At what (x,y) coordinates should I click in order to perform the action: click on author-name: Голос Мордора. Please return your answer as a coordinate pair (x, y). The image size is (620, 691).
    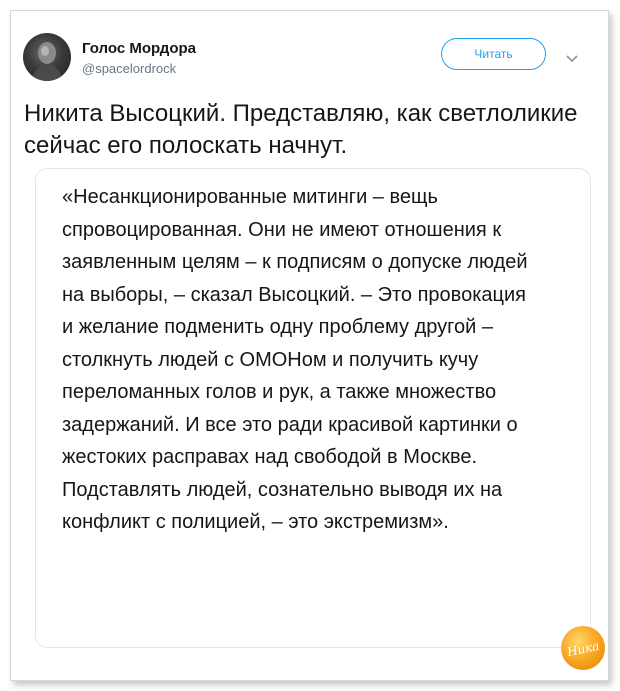
    Looking at the image, I should click on (139, 48).